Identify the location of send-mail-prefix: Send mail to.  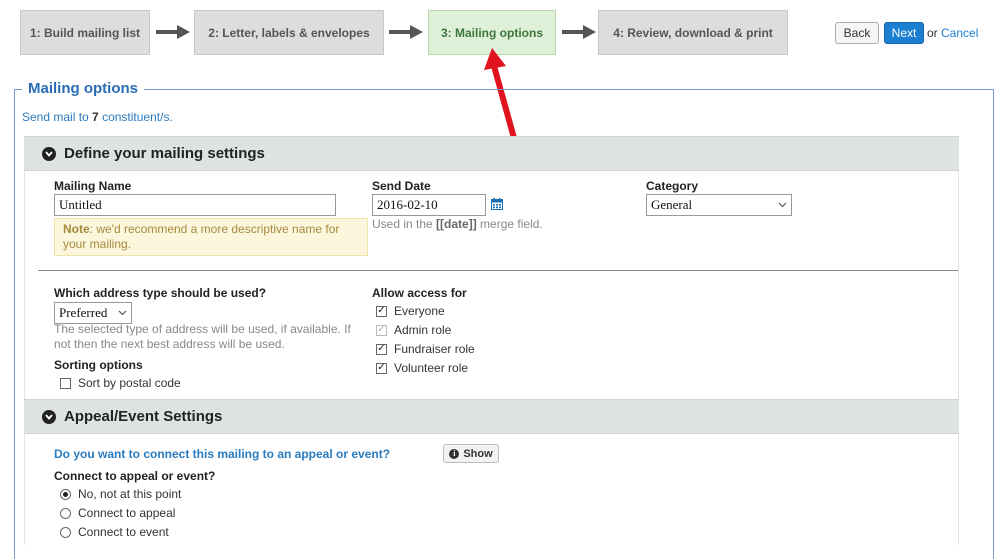
(57, 117).